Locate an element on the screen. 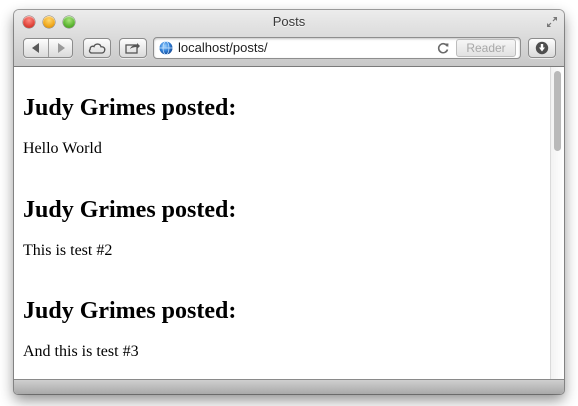  post-body: Hello World is located at coordinates (62, 148).